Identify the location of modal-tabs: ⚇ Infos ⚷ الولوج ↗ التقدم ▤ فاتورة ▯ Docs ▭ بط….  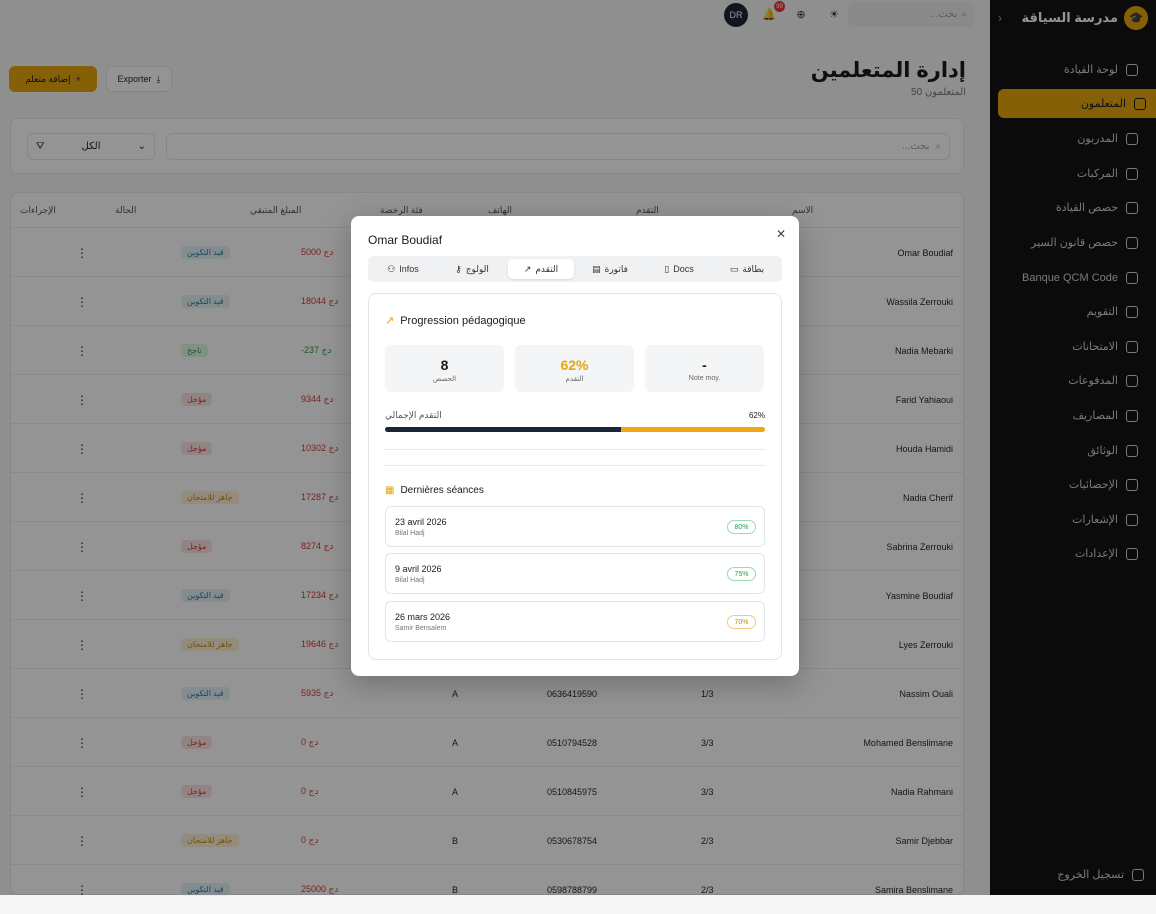
(575, 269).